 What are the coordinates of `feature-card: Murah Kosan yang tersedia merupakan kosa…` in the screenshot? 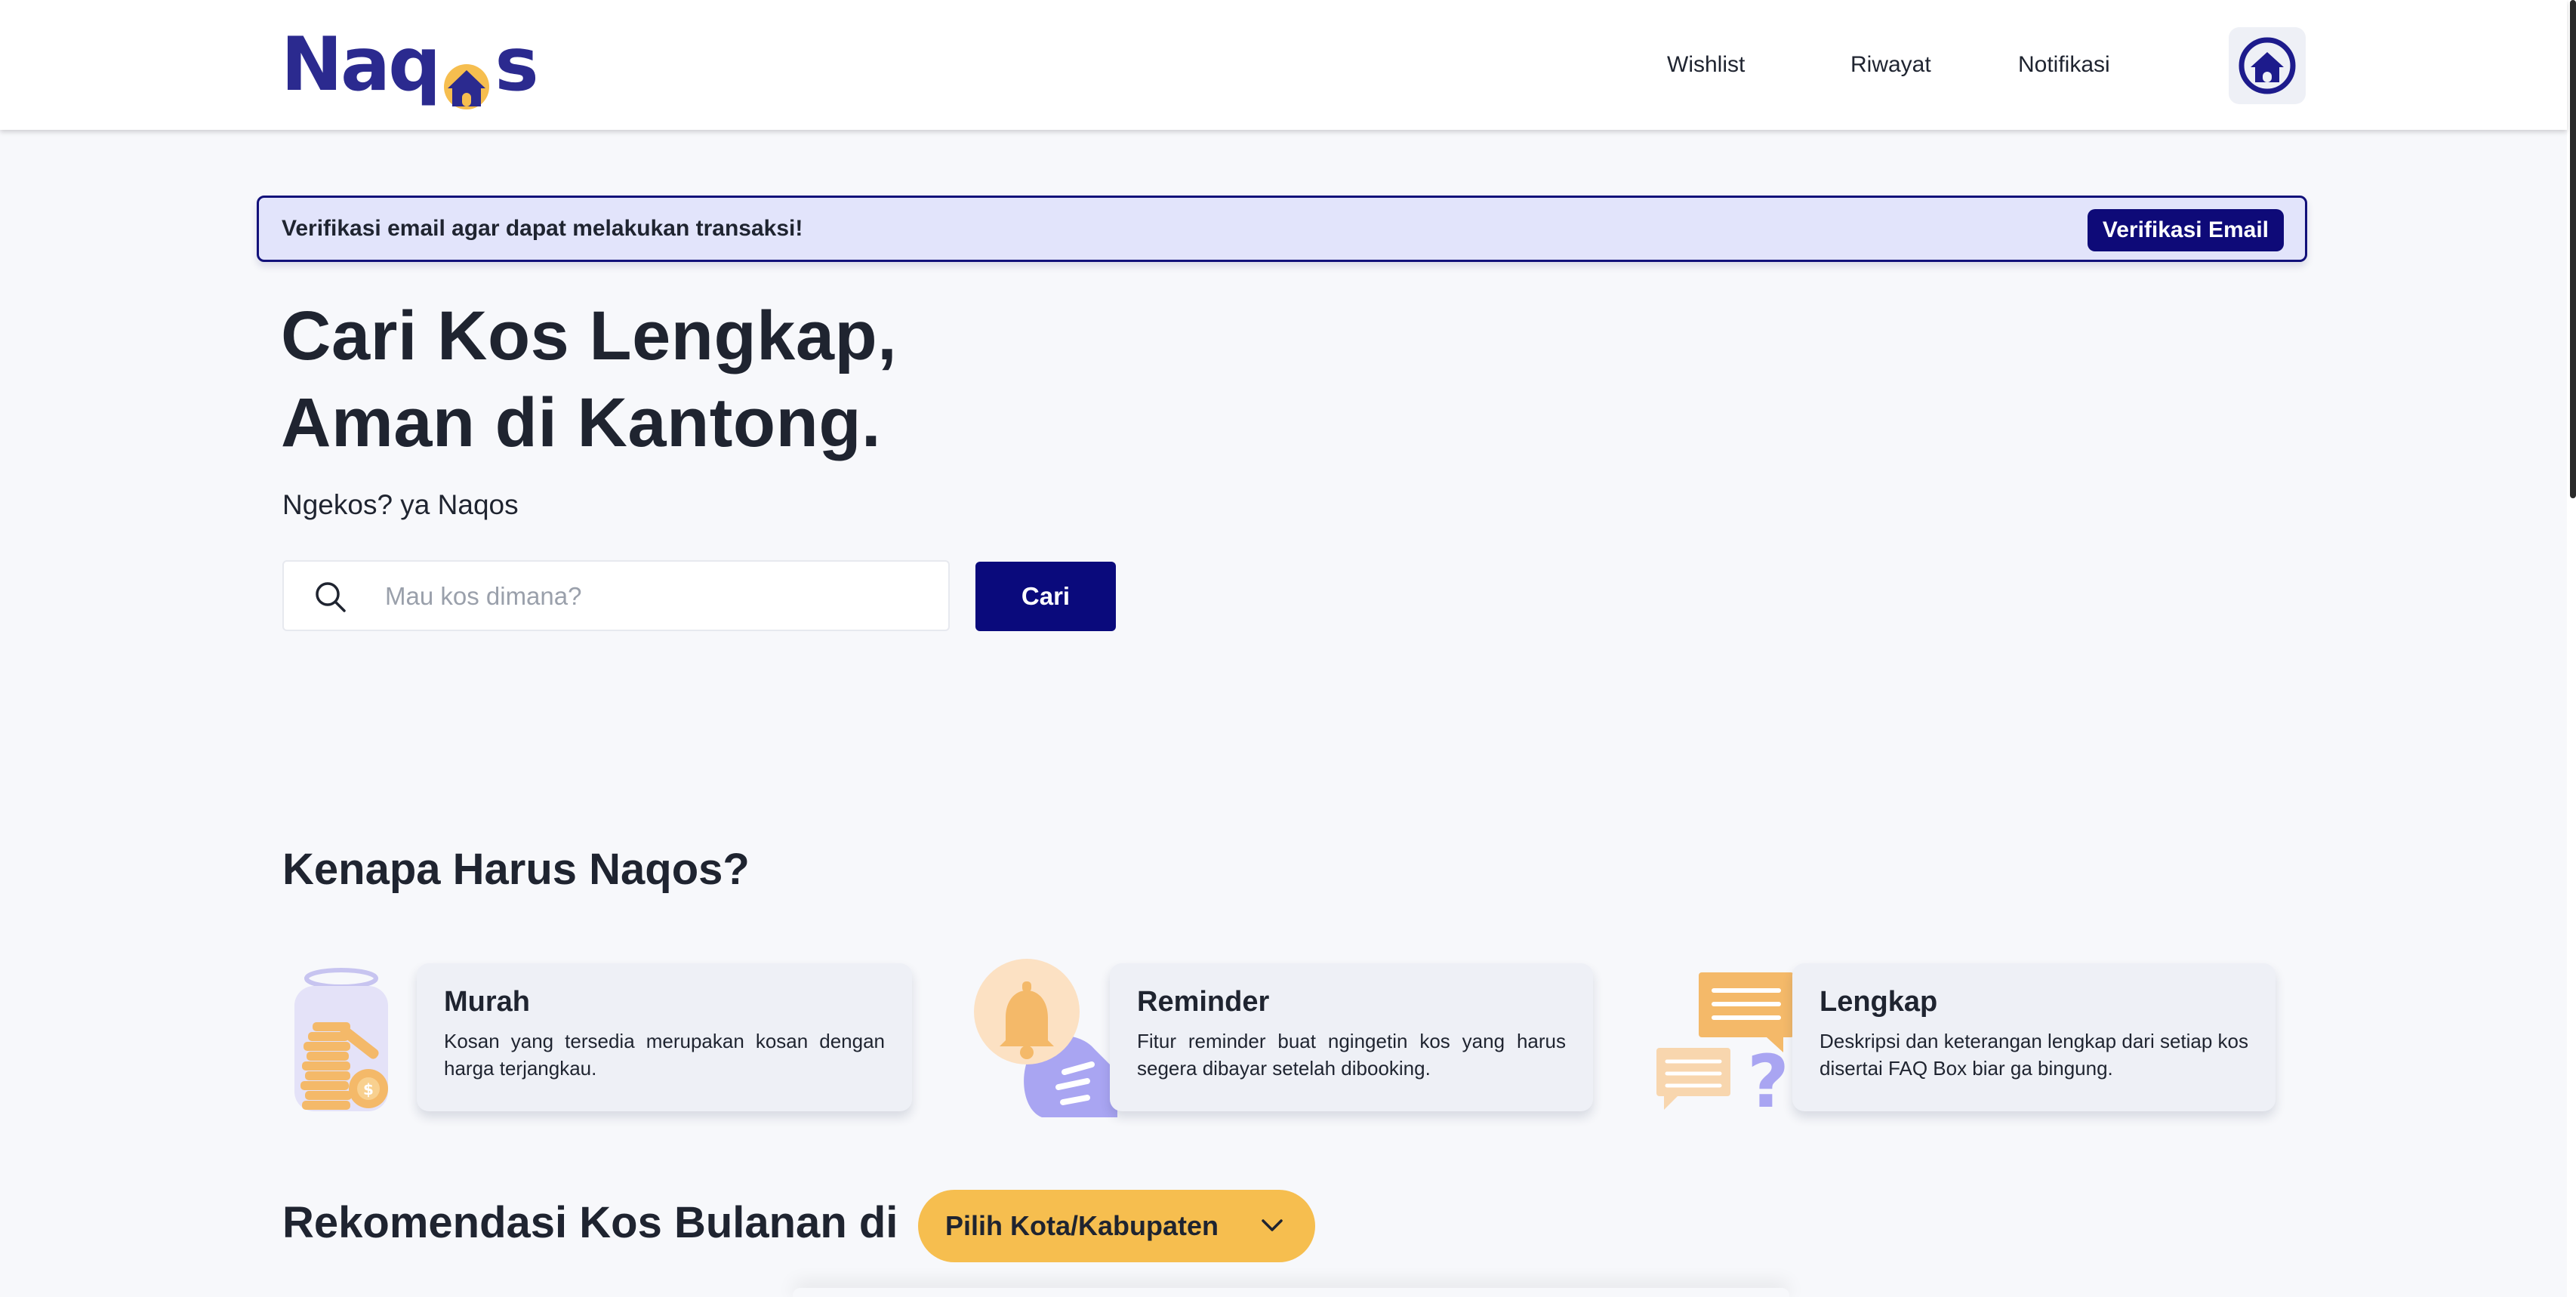 It's located at (664, 1037).